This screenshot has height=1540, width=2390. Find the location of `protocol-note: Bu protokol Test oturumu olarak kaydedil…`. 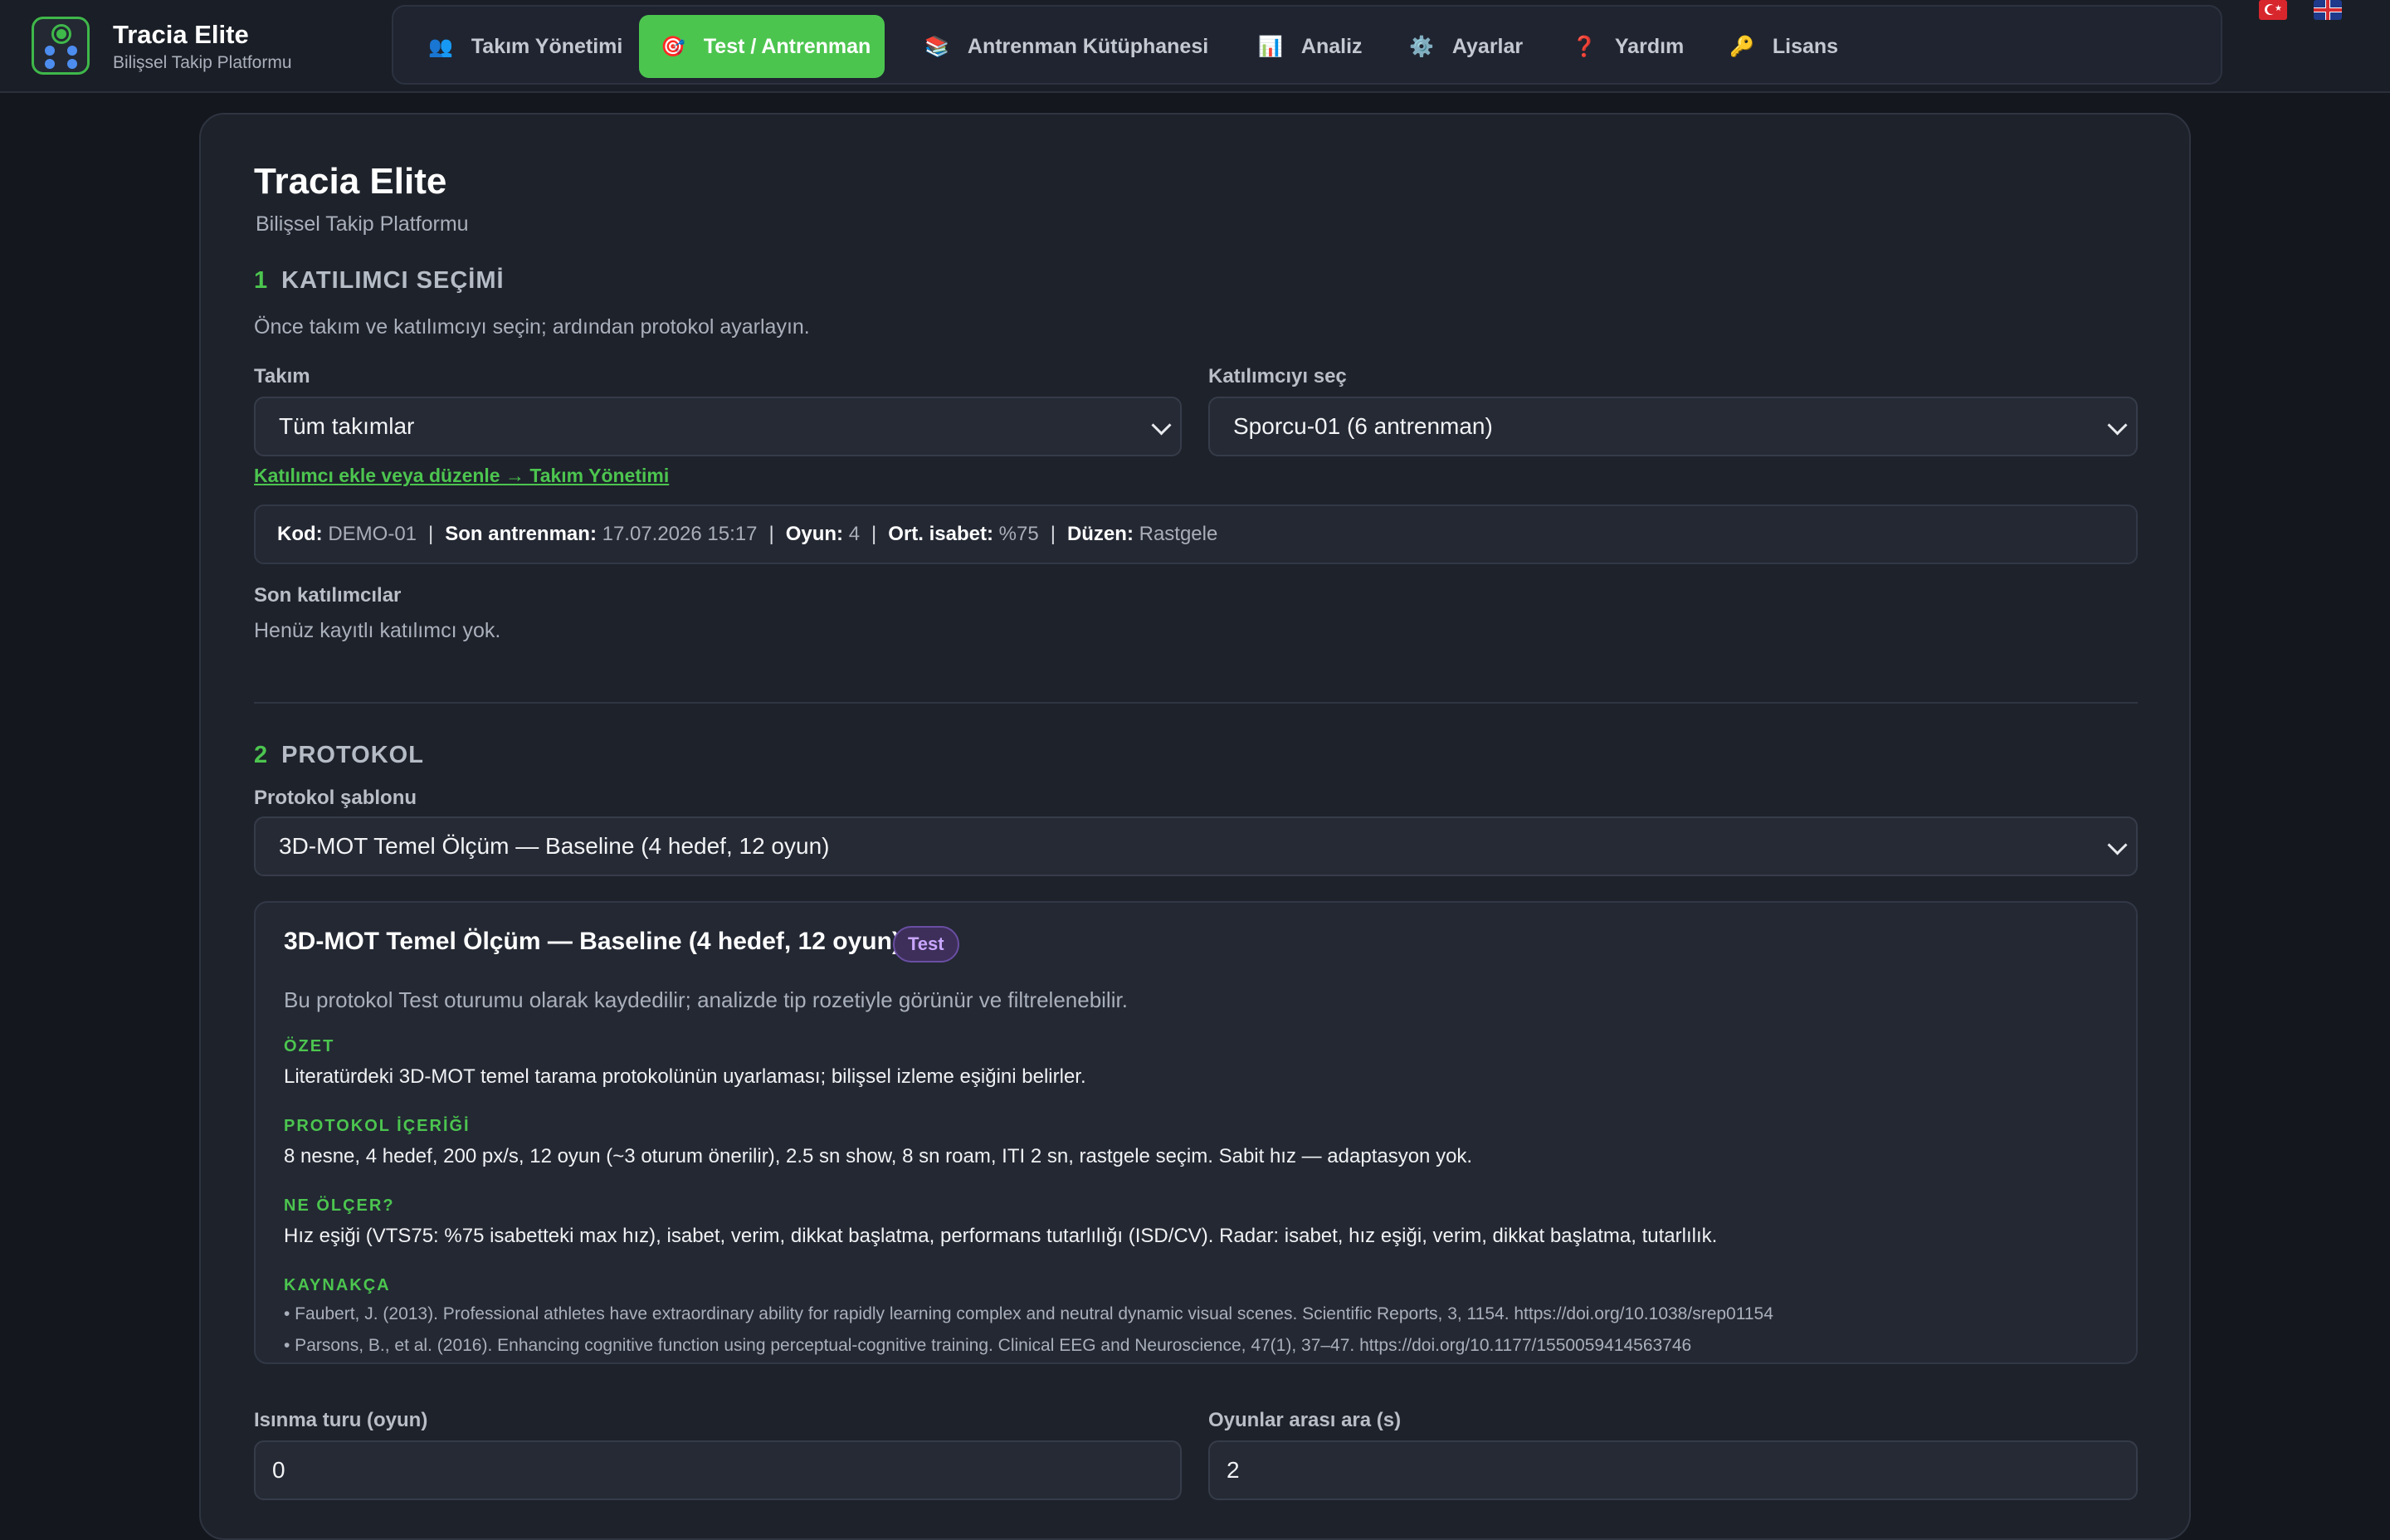

protocol-note: Bu protokol Test oturumu olarak kaydedil… is located at coordinates (706, 999).